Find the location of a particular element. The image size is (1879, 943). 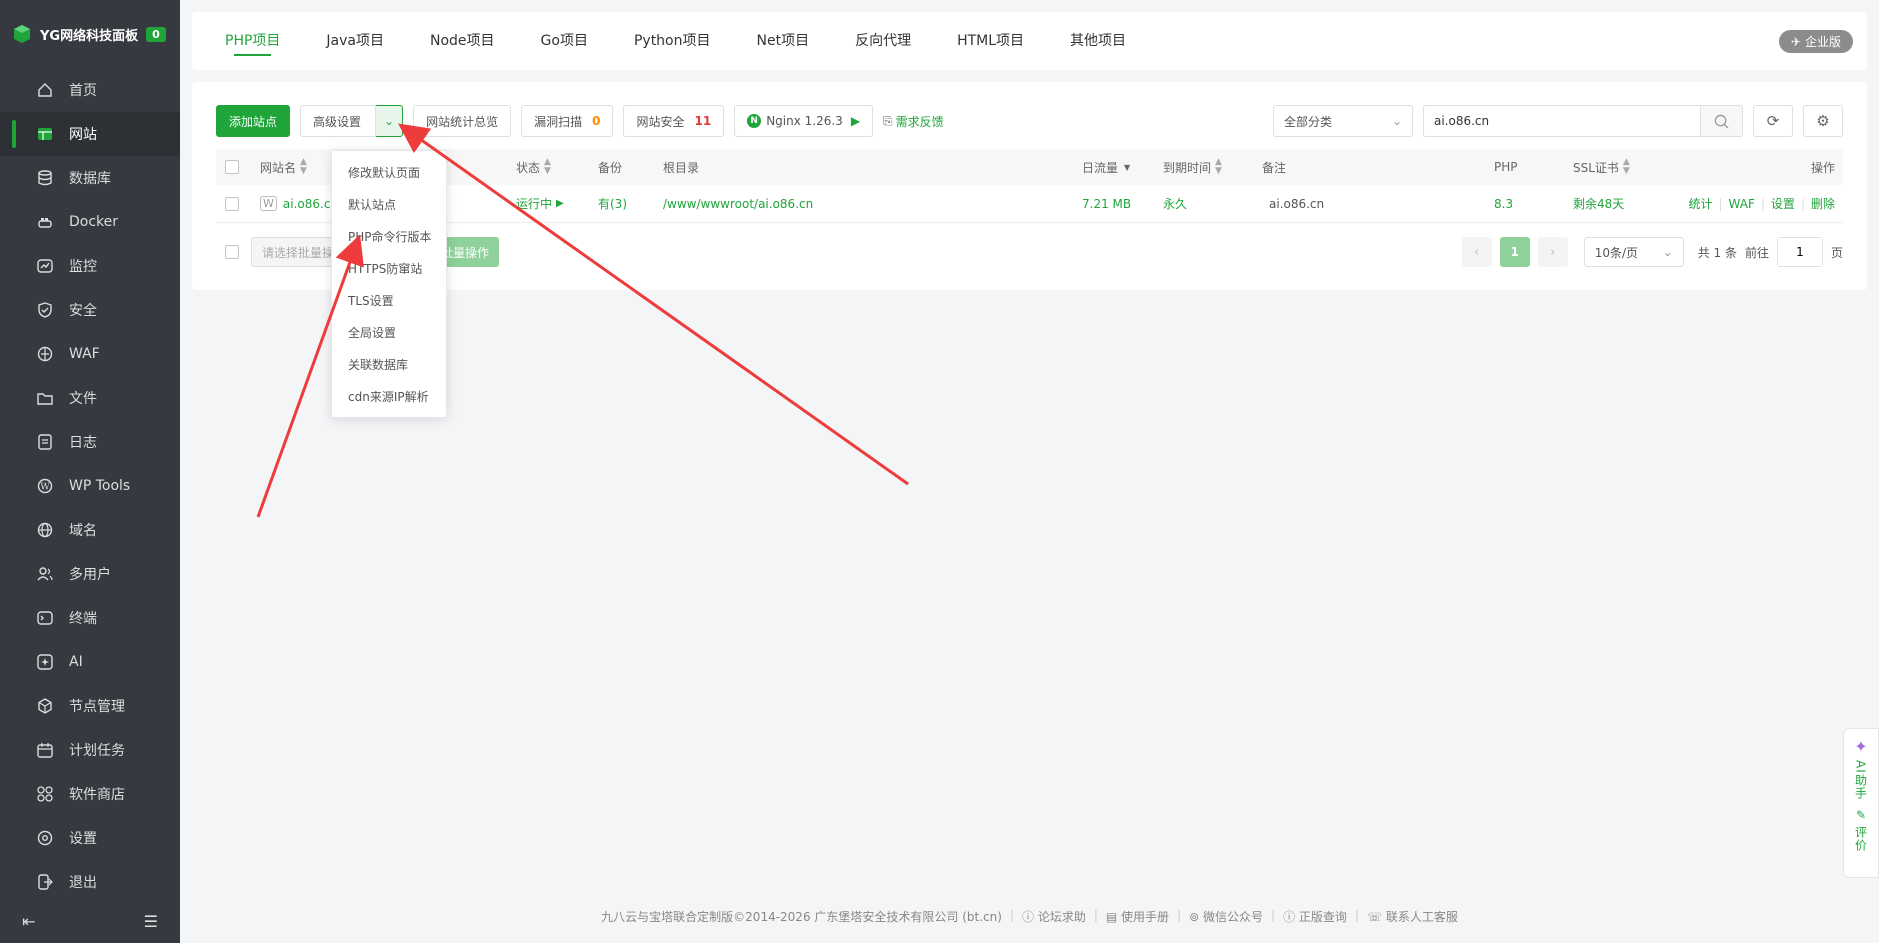

tab-2: Node项目 is located at coordinates (462, 41).